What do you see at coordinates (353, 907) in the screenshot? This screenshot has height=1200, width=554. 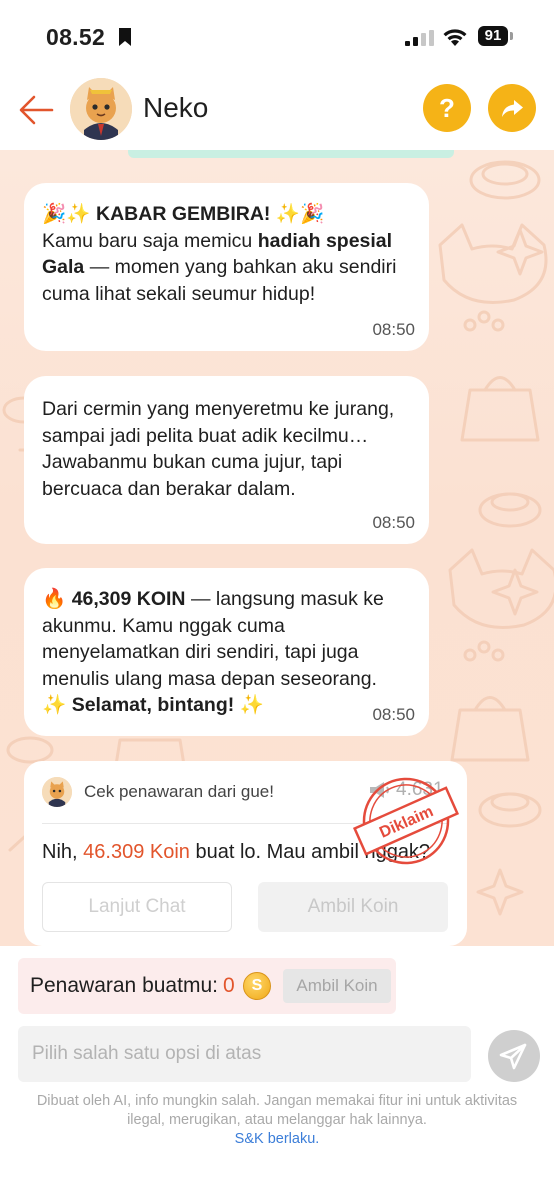 I see `claim-coin-button: Ambil Koin` at bounding box center [353, 907].